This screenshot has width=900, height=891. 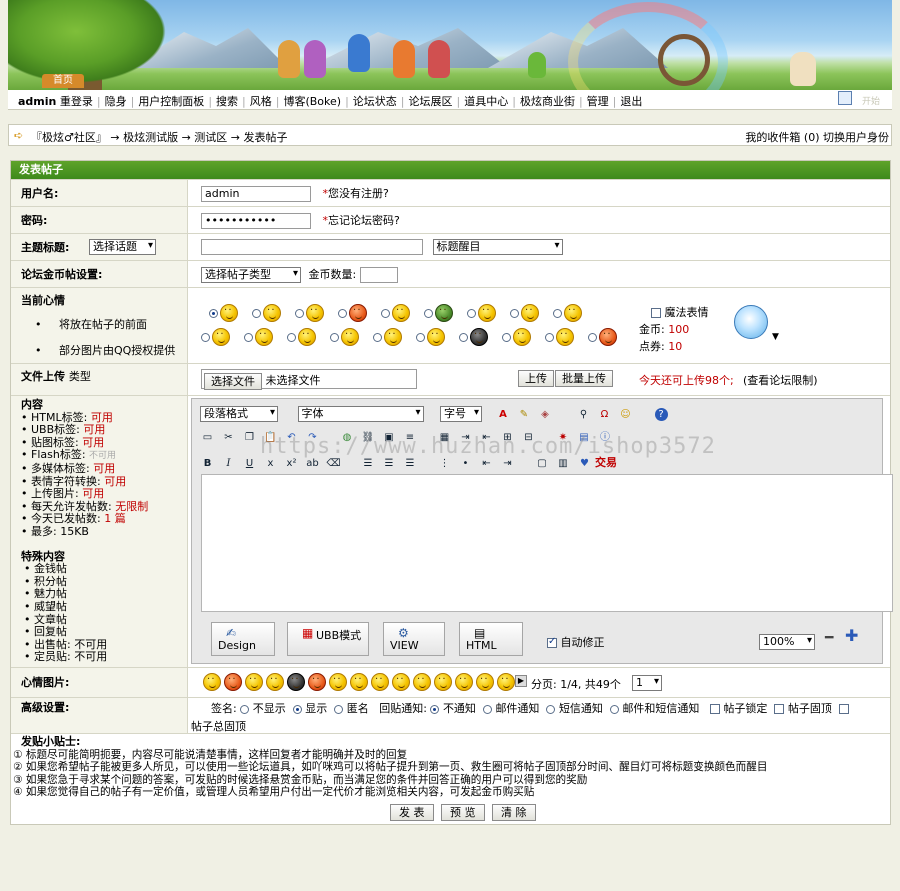 What do you see at coordinates (661, 414) in the screenshot?
I see `help-icon: ?` at bounding box center [661, 414].